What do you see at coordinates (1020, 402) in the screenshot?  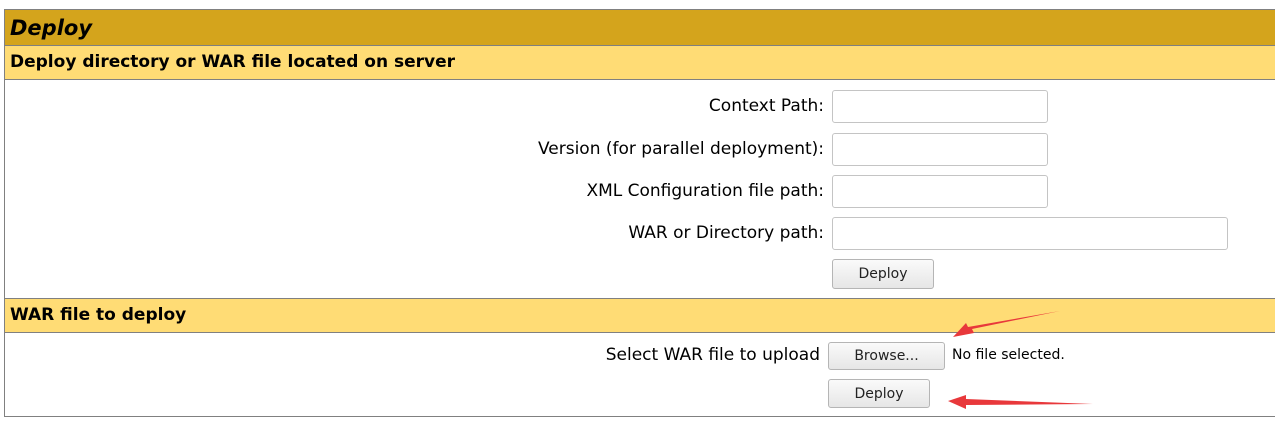 I see `arrow-to-deploy-icon` at bounding box center [1020, 402].